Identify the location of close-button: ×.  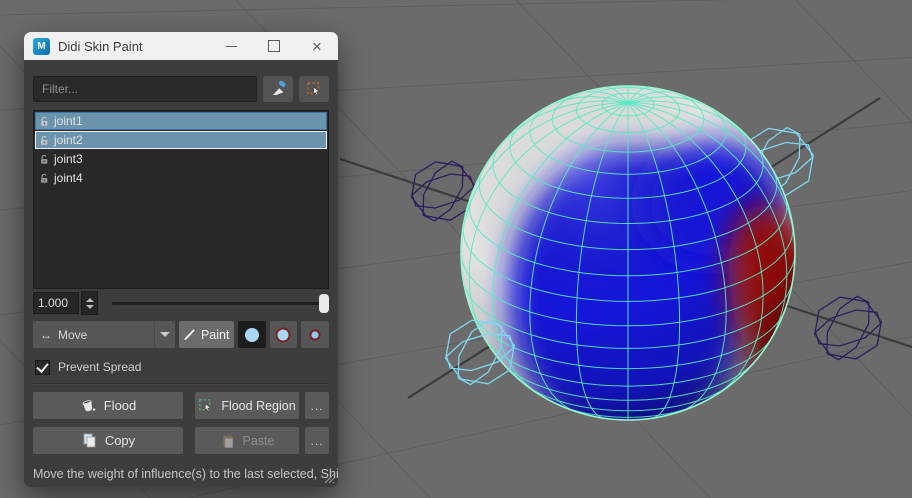
(317, 46).